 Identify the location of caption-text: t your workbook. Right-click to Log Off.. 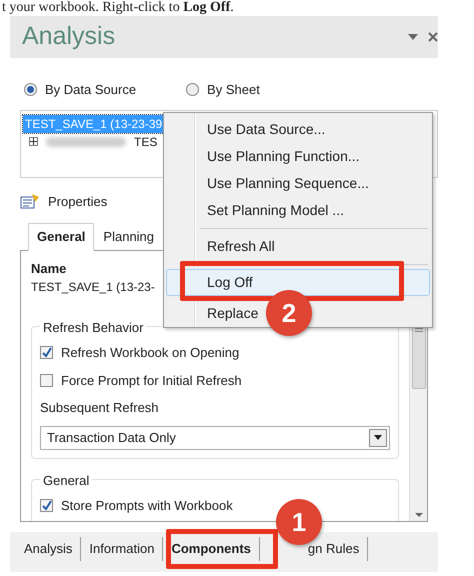
(118, 8).